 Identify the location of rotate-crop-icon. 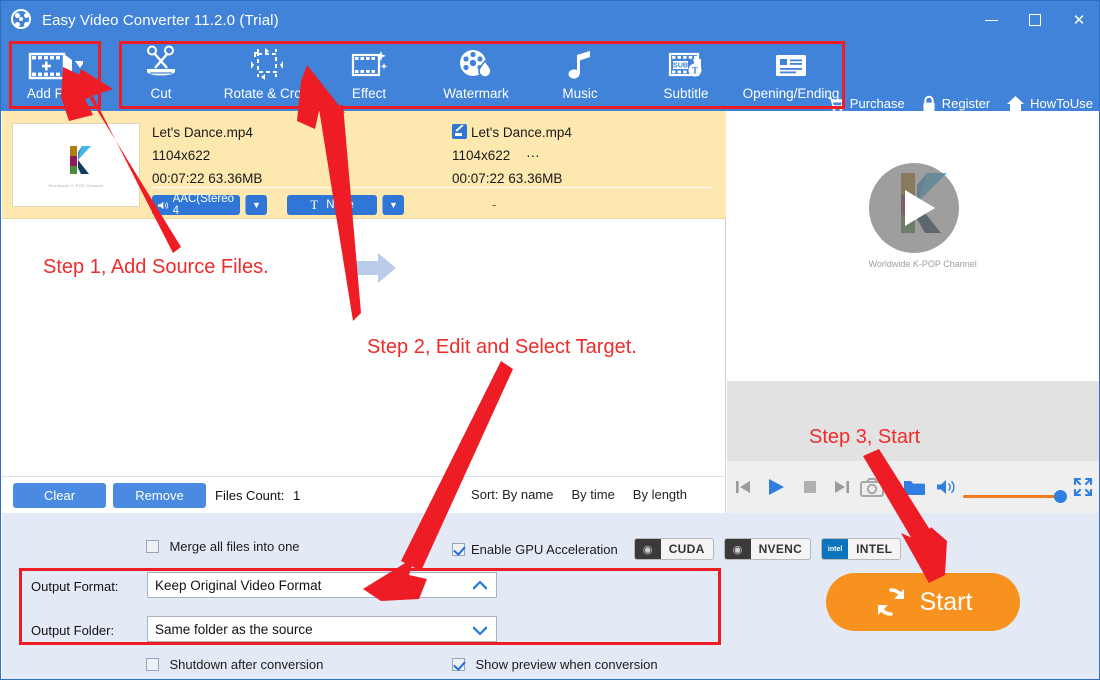
(267, 63).